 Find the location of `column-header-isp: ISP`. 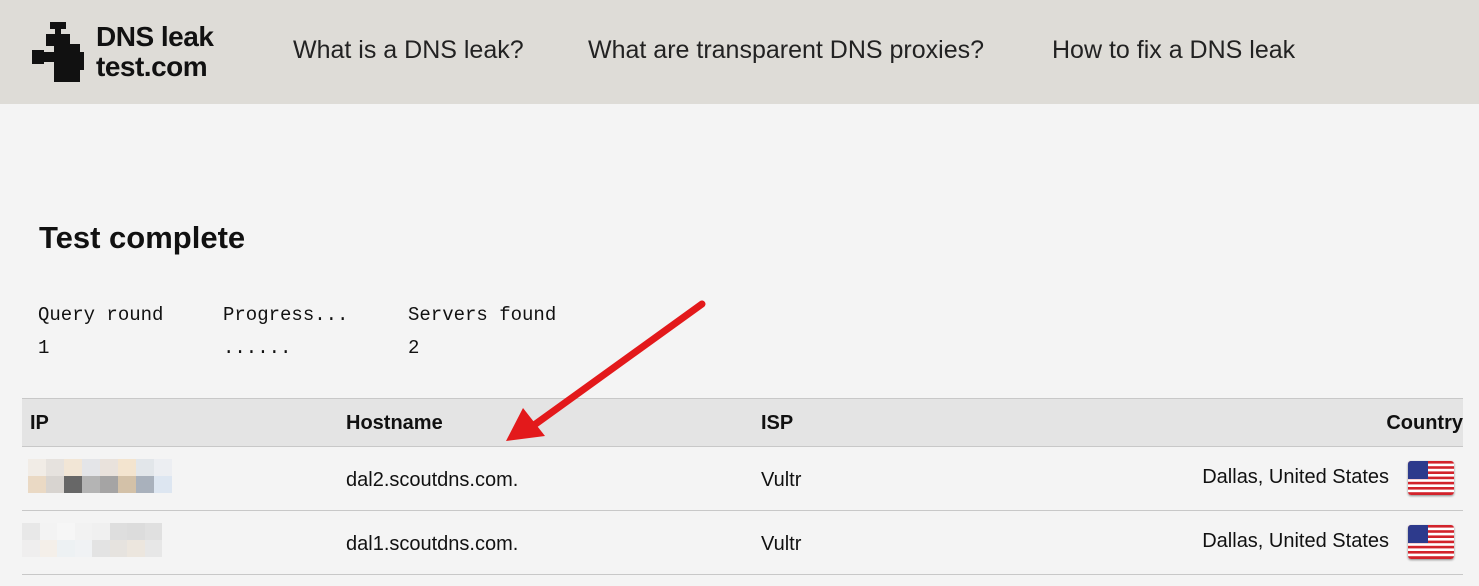

column-header-isp: ISP is located at coordinates (777, 423).